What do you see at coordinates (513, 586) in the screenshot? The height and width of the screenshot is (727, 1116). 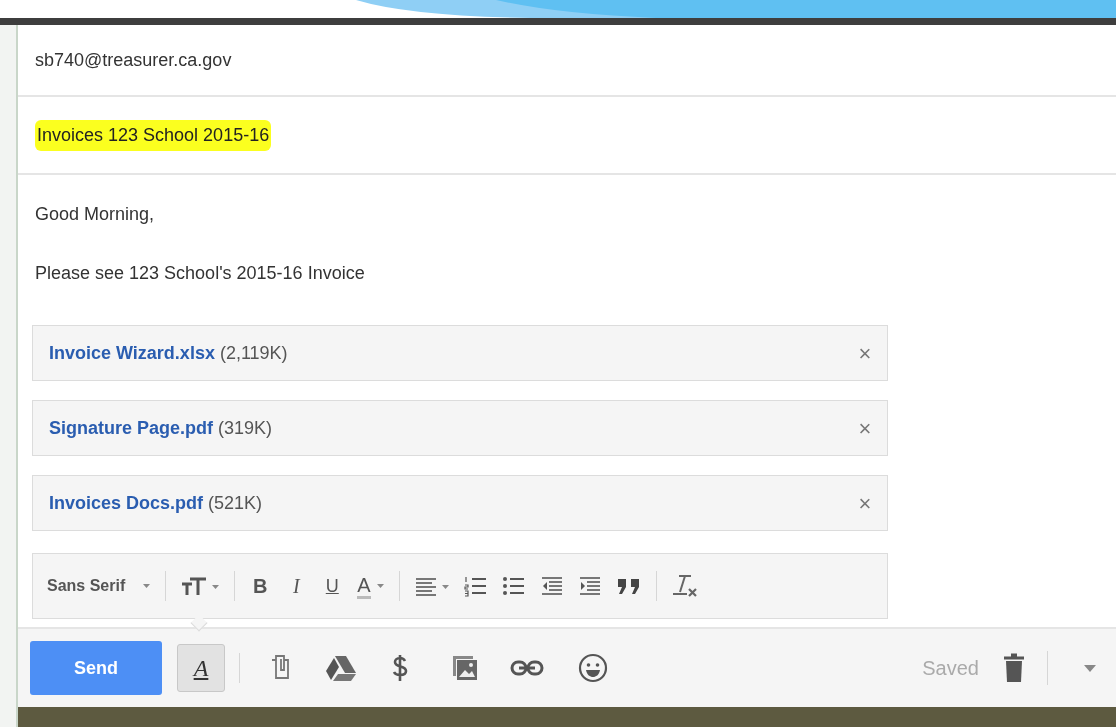 I see `bulleted-list-icon` at bounding box center [513, 586].